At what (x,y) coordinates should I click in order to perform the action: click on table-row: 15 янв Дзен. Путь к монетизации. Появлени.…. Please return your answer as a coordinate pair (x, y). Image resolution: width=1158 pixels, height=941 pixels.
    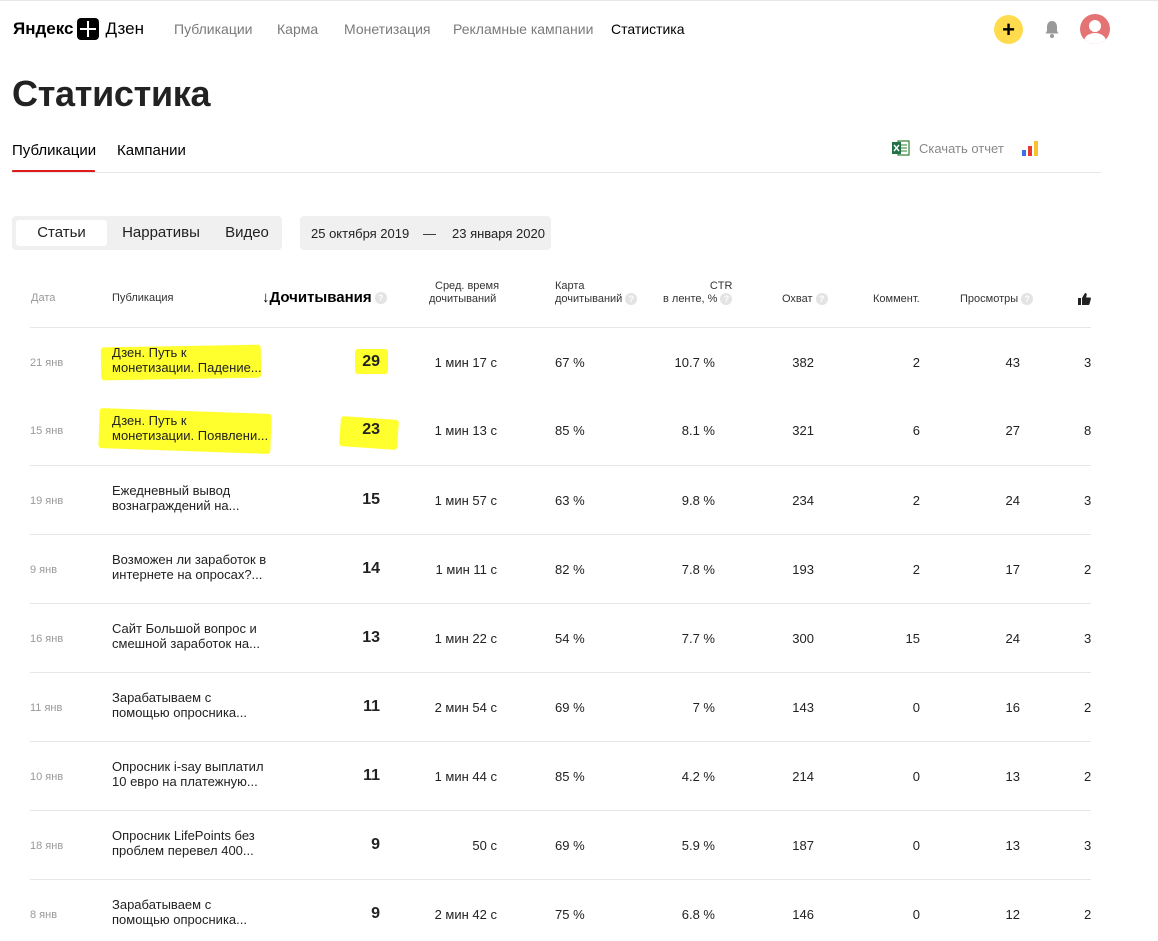
    Looking at the image, I should click on (560, 430).